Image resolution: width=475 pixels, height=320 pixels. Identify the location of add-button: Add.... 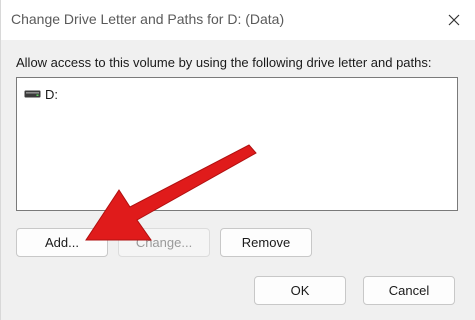
(62, 242).